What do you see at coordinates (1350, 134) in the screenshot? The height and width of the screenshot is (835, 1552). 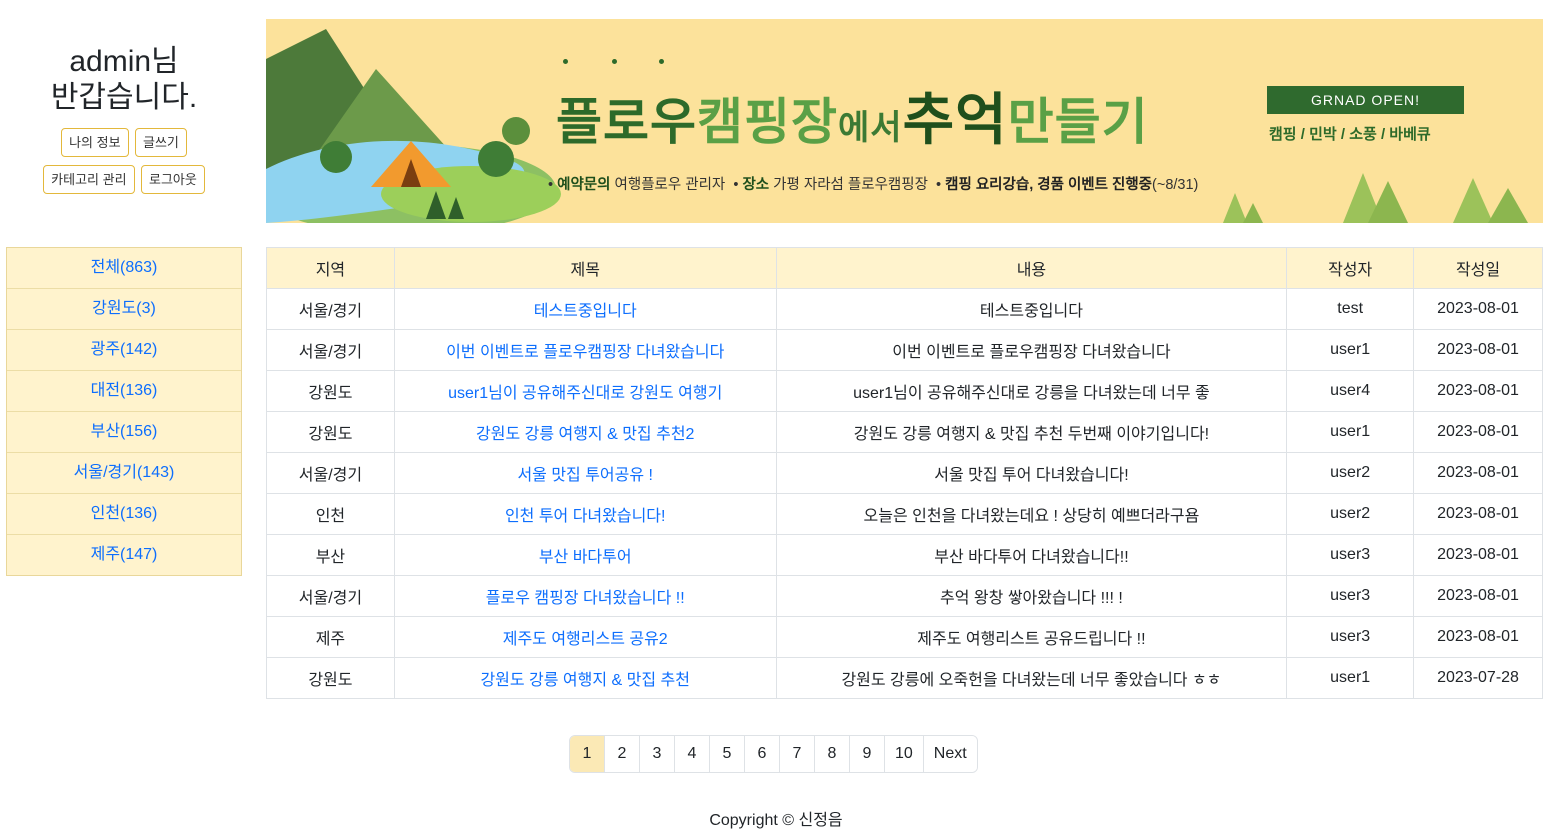 I see `banner-services: 캠핑 / 민박 / 소풍 / 바베큐` at bounding box center [1350, 134].